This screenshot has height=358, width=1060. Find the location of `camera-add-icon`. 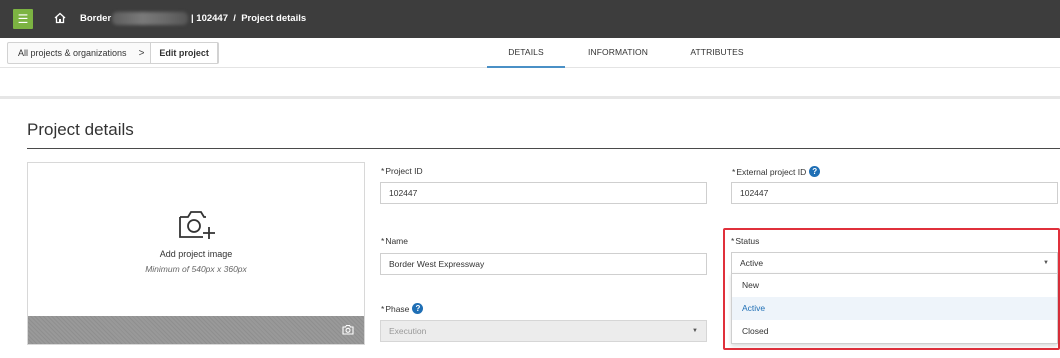

camera-add-icon is located at coordinates (196, 224).